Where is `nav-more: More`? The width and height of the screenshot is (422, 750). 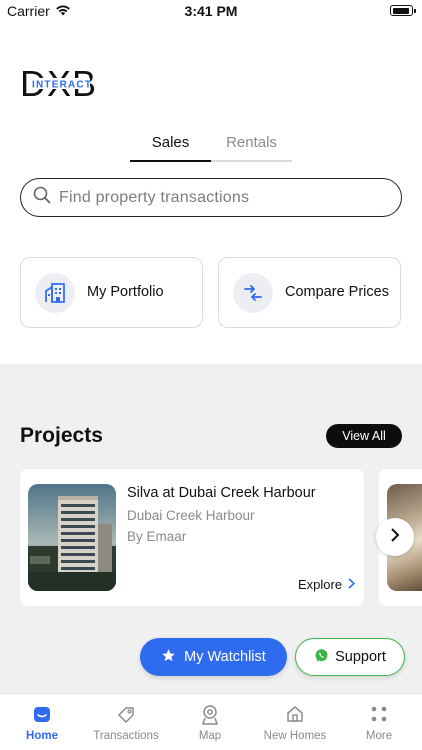 nav-more: More is located at coordinates (379, 722).